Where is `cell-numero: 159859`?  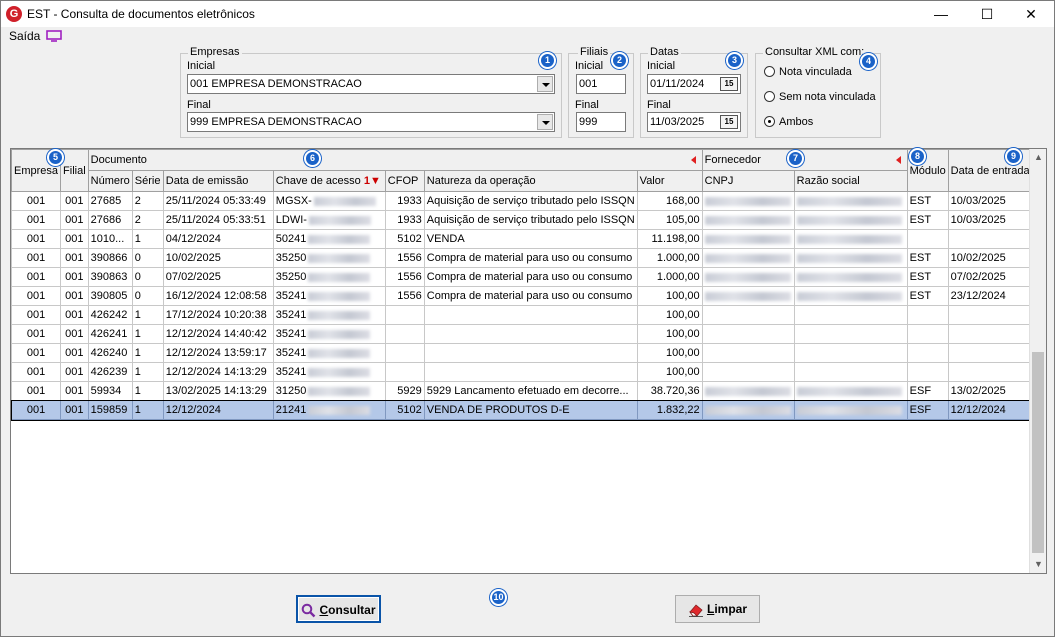 cell-numero: 159859 is located at coordinates (110, 410).